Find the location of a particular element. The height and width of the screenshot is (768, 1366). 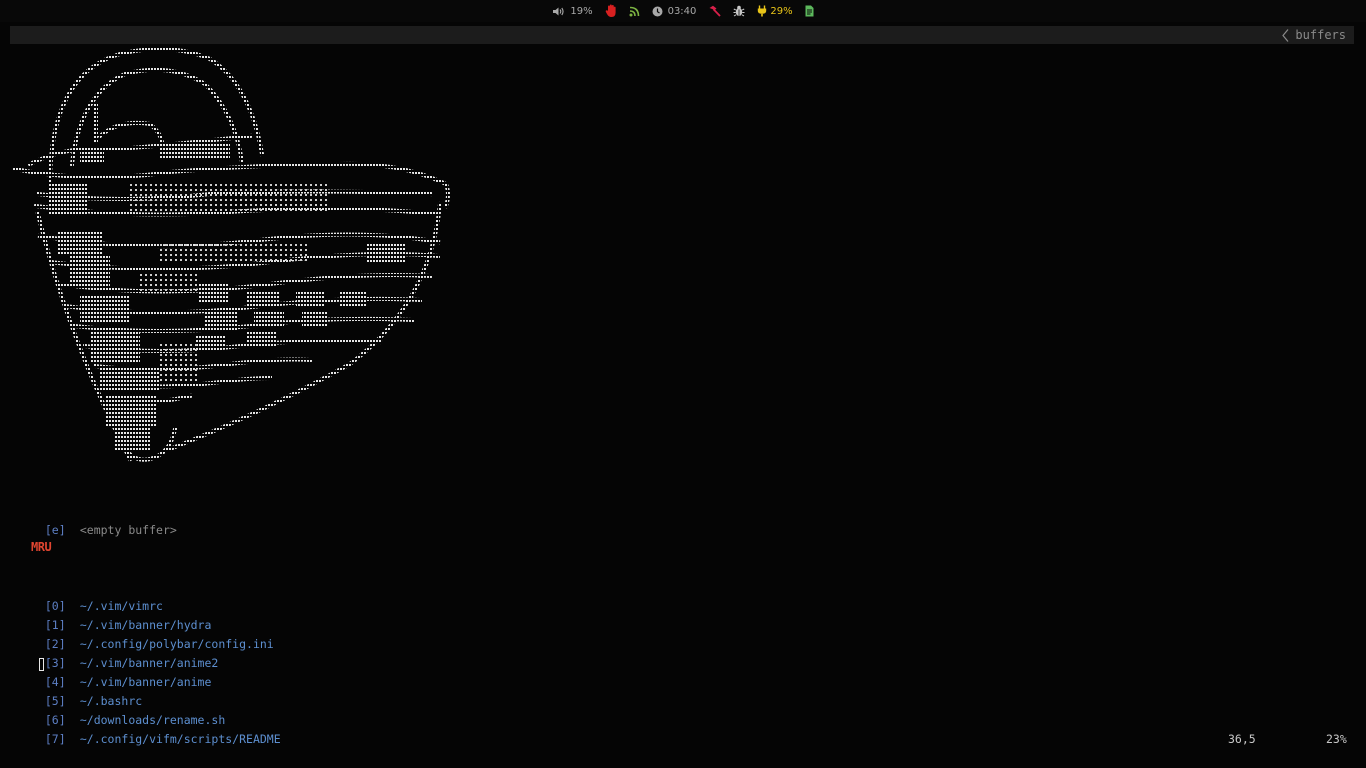

status-modules: 19% 03:40 29% is located at coordinates (683, 11).